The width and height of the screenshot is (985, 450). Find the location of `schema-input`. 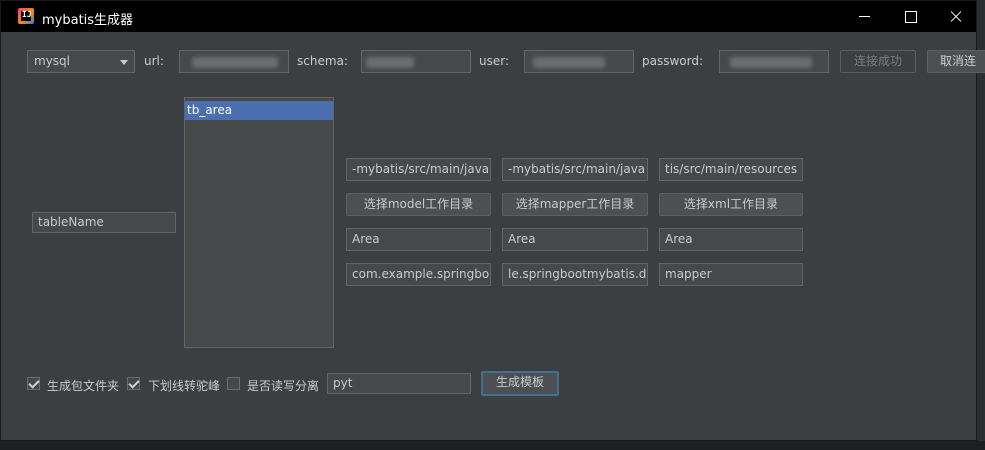

schema-input is located at coordinates (416, 61).